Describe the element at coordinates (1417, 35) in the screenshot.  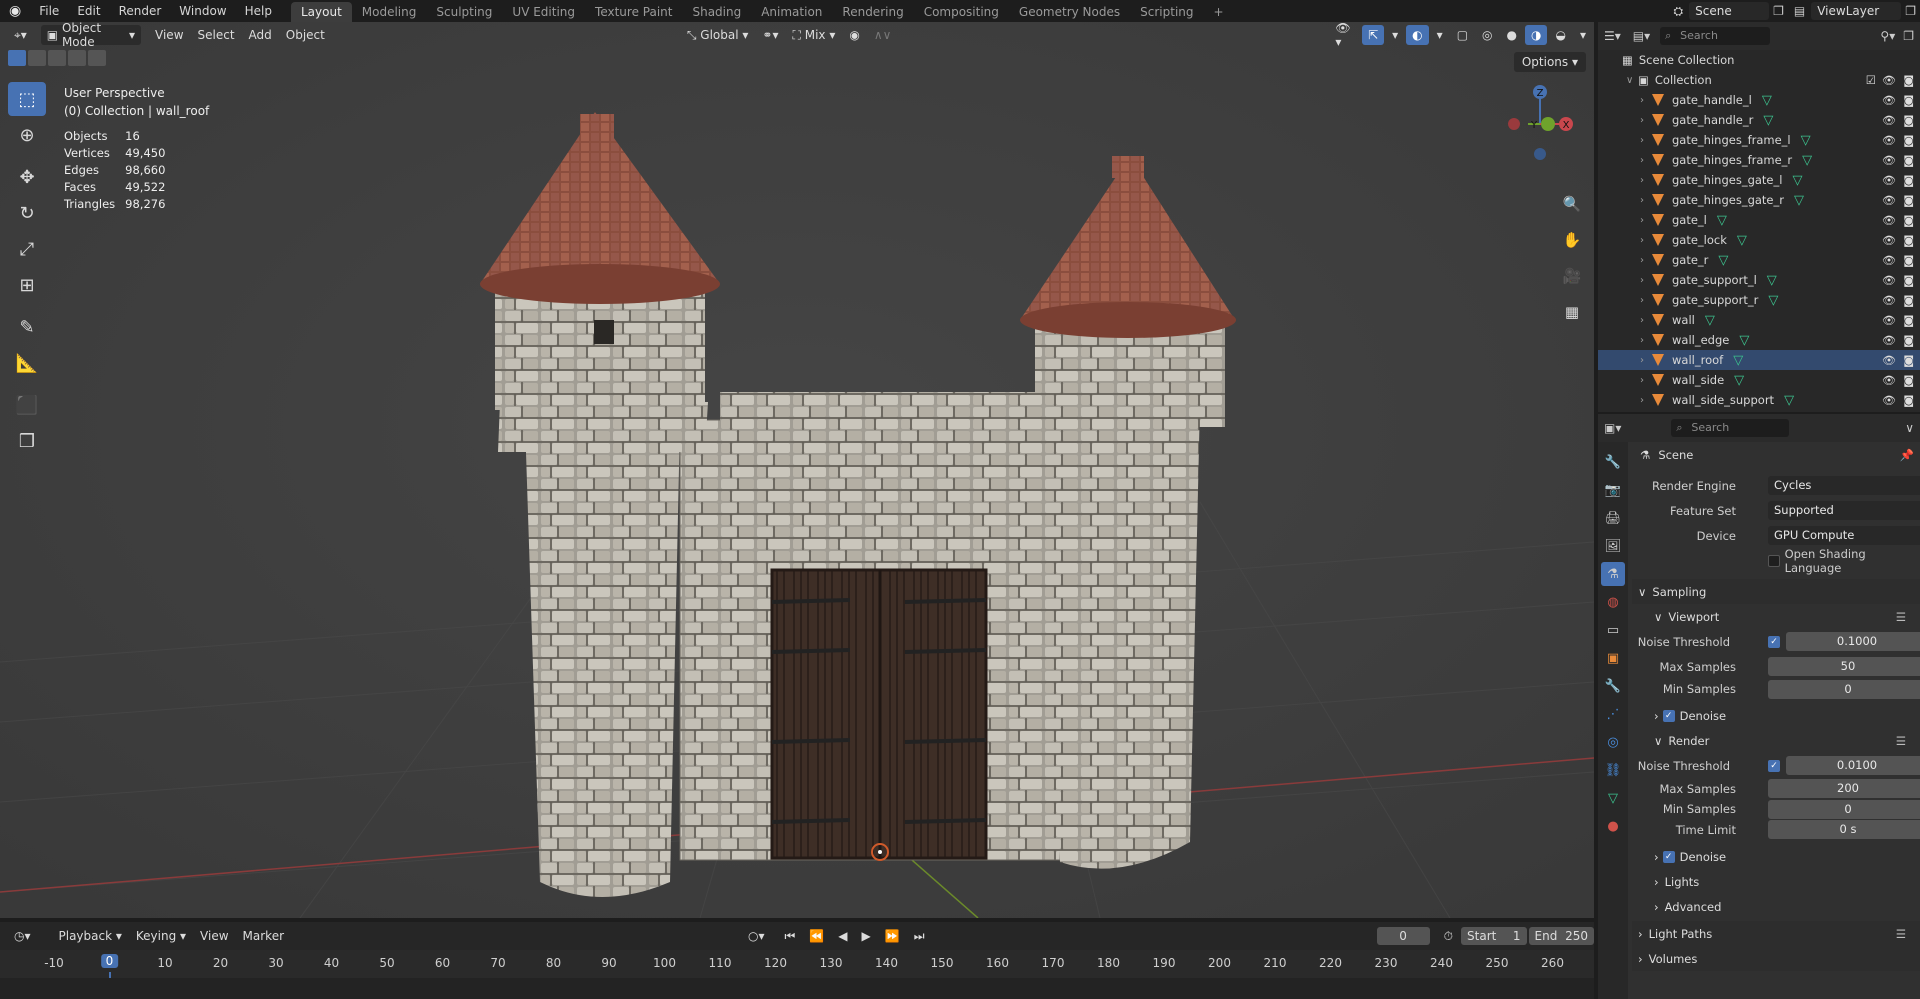
I see `overlays-icon: ◐` at that location.